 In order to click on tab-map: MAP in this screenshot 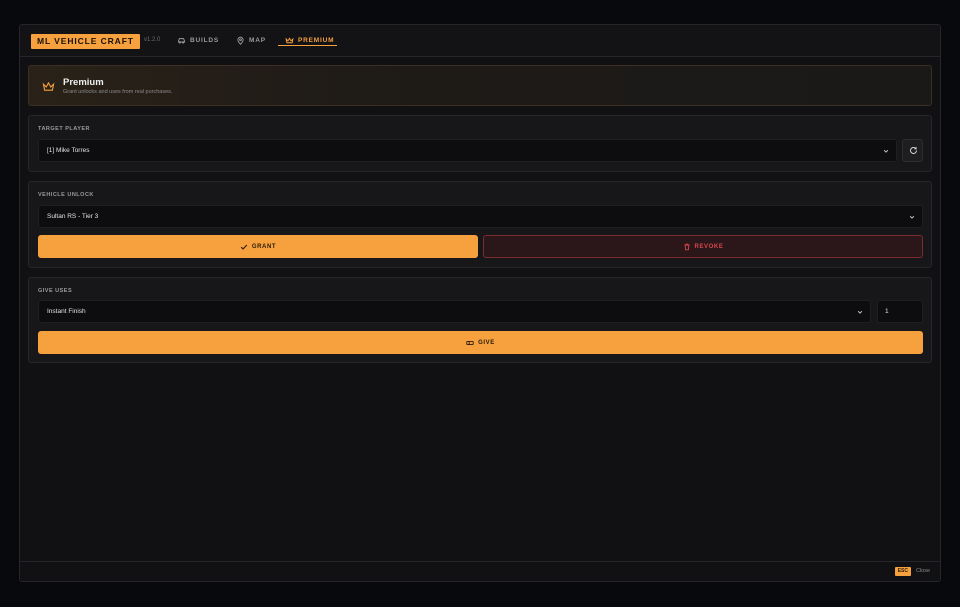, I will do `click(251, 40)`.